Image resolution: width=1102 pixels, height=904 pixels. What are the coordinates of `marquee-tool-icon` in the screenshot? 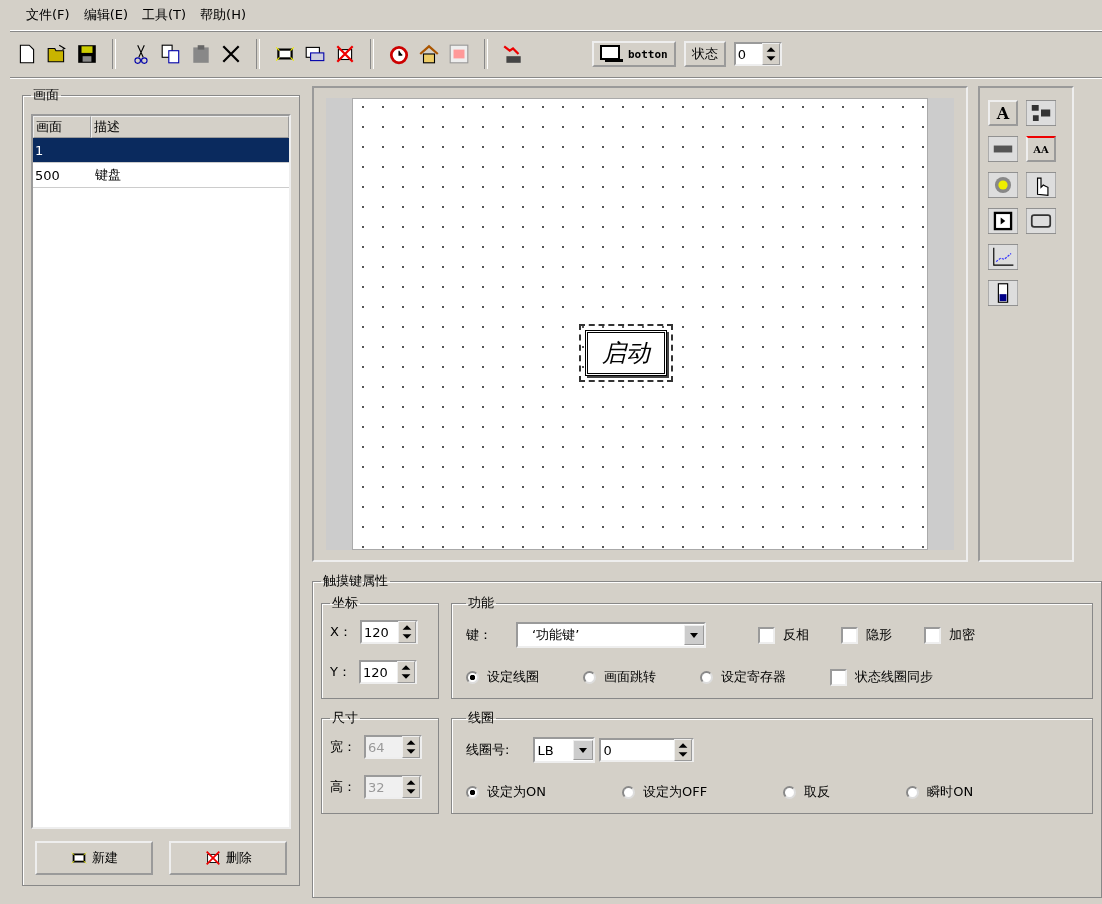 It's located at (1003, 149).